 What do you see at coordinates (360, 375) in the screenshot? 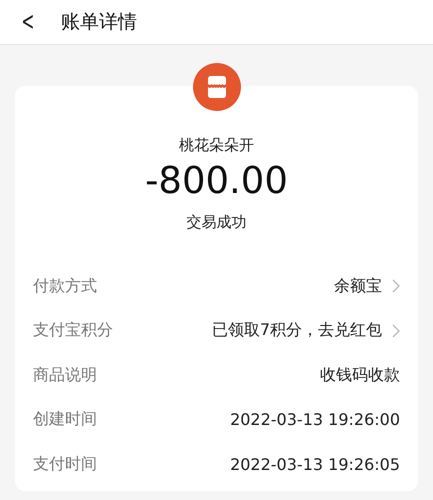
I see `detail-value: 收钱码收款` at bounding box center [360, 375].